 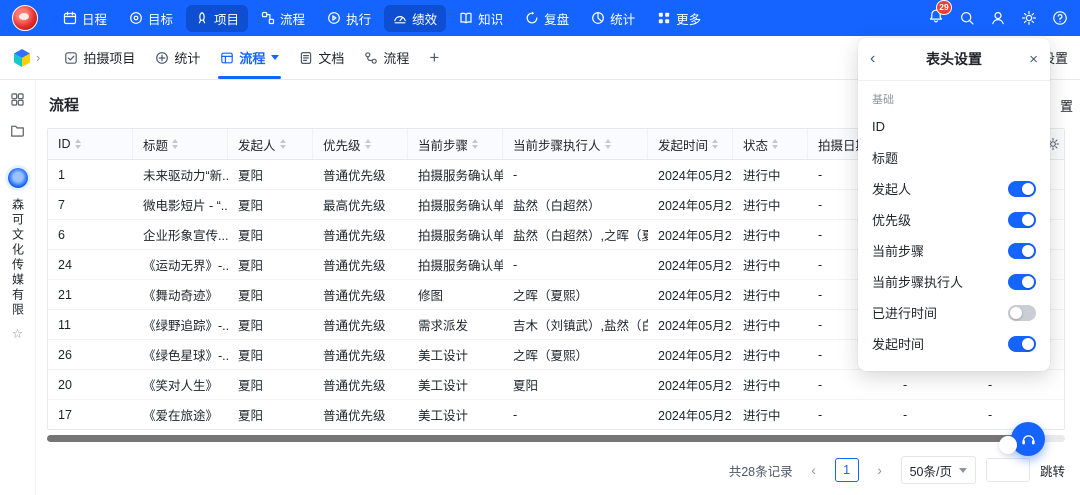 I want to click on chevron-right-icon: ›, so click(x=38, y=57).